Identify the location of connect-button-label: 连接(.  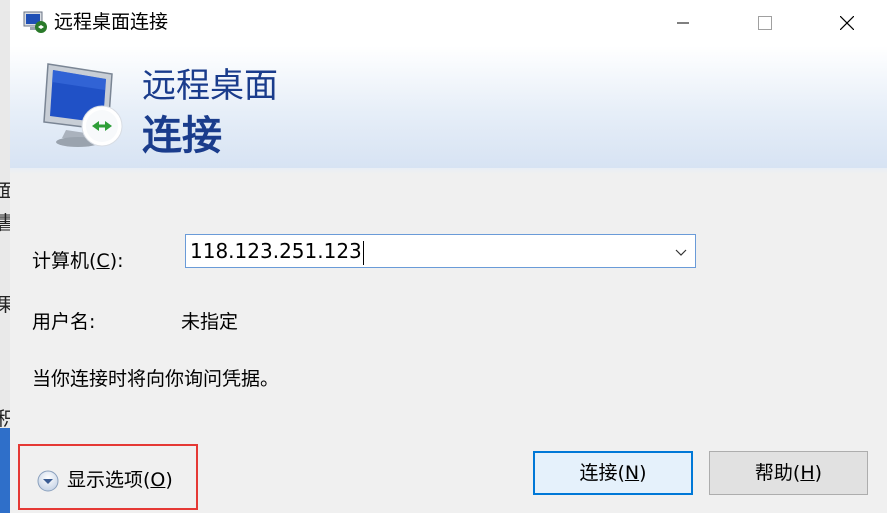
(602, 473).